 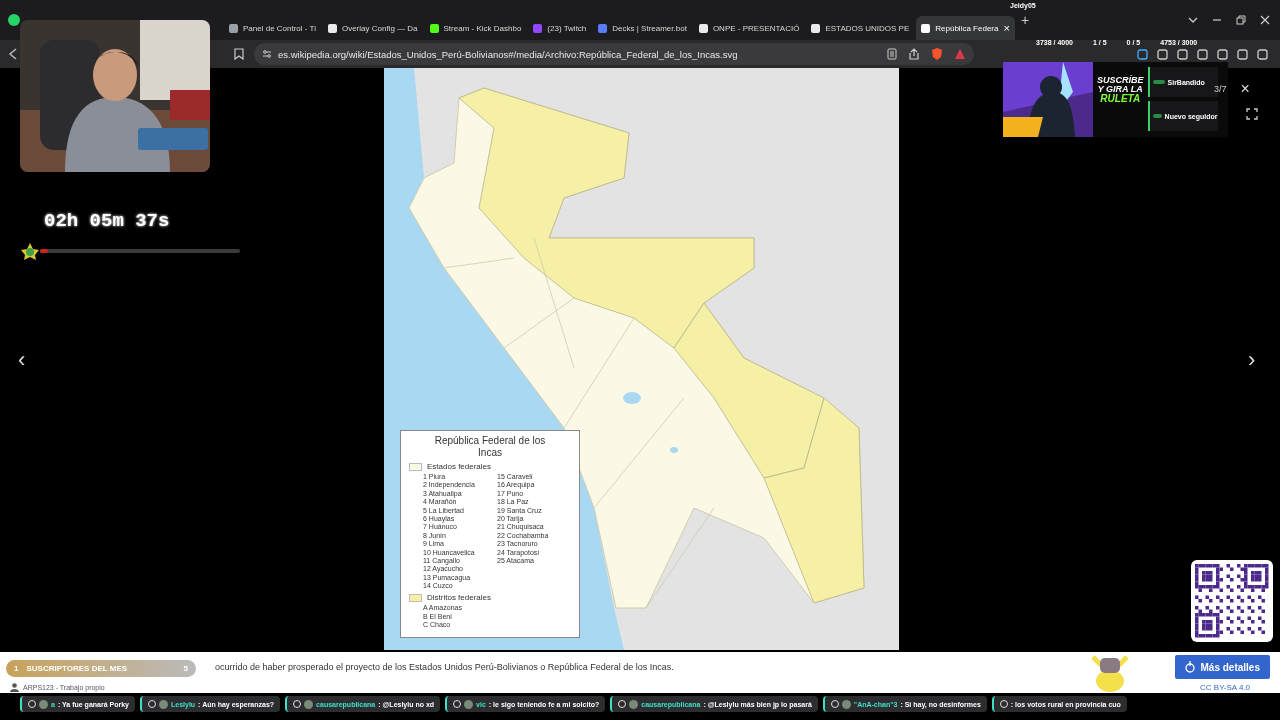 I want to click on browser-tab: (23) Twitch, so click(x=560, y=28).